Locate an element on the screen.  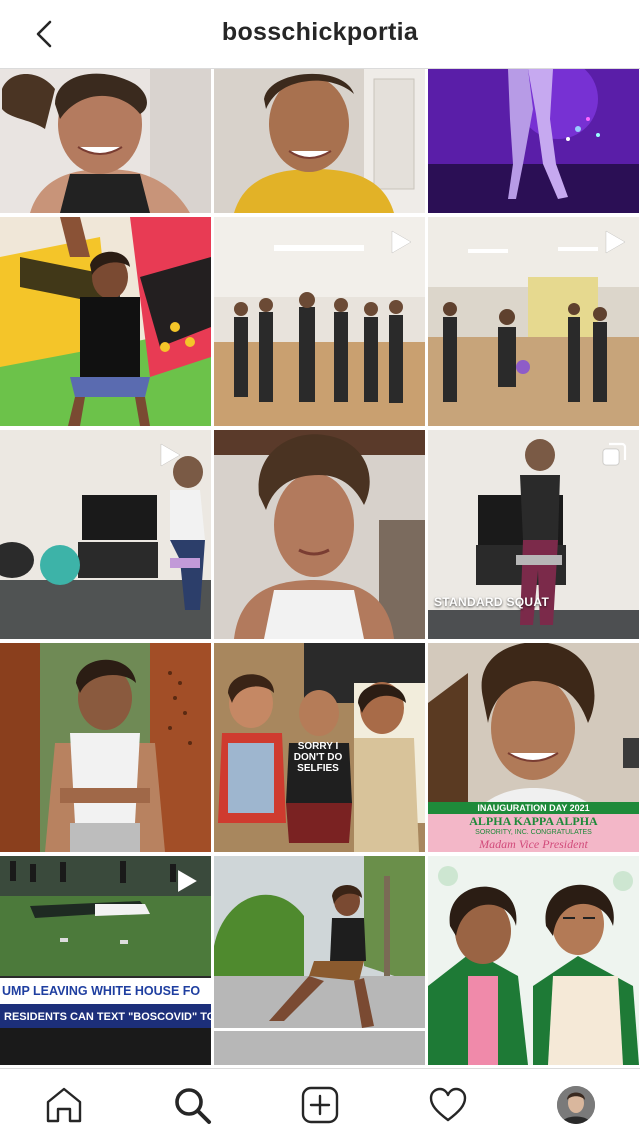
news-headline: UMP LEAVING WHITE HOUSE FO is located at coordinates (105, 991).